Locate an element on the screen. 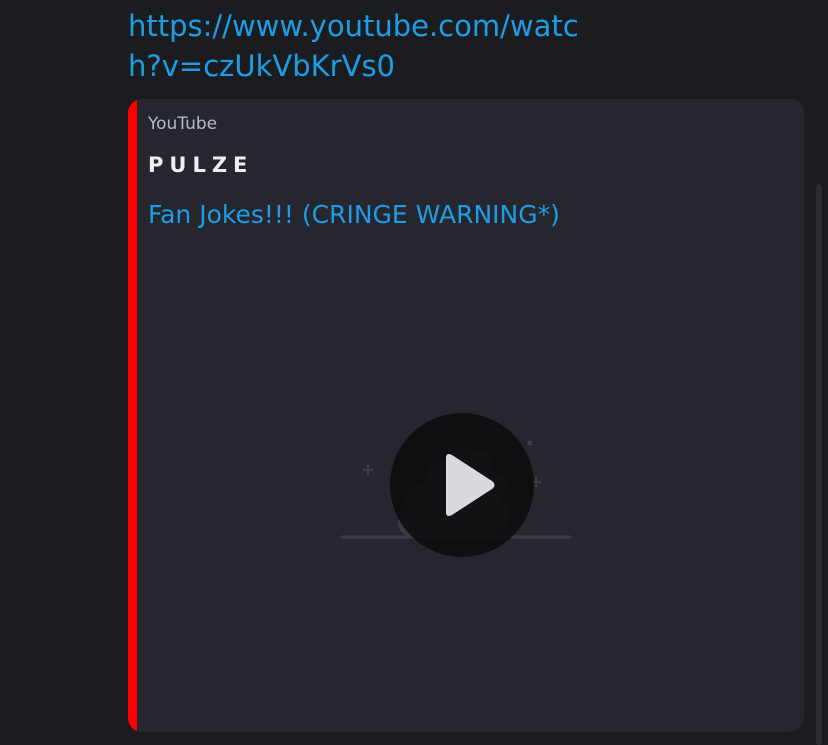 This screenshot has width=828, height=745. play-icon is located at coordinates (470, 485).